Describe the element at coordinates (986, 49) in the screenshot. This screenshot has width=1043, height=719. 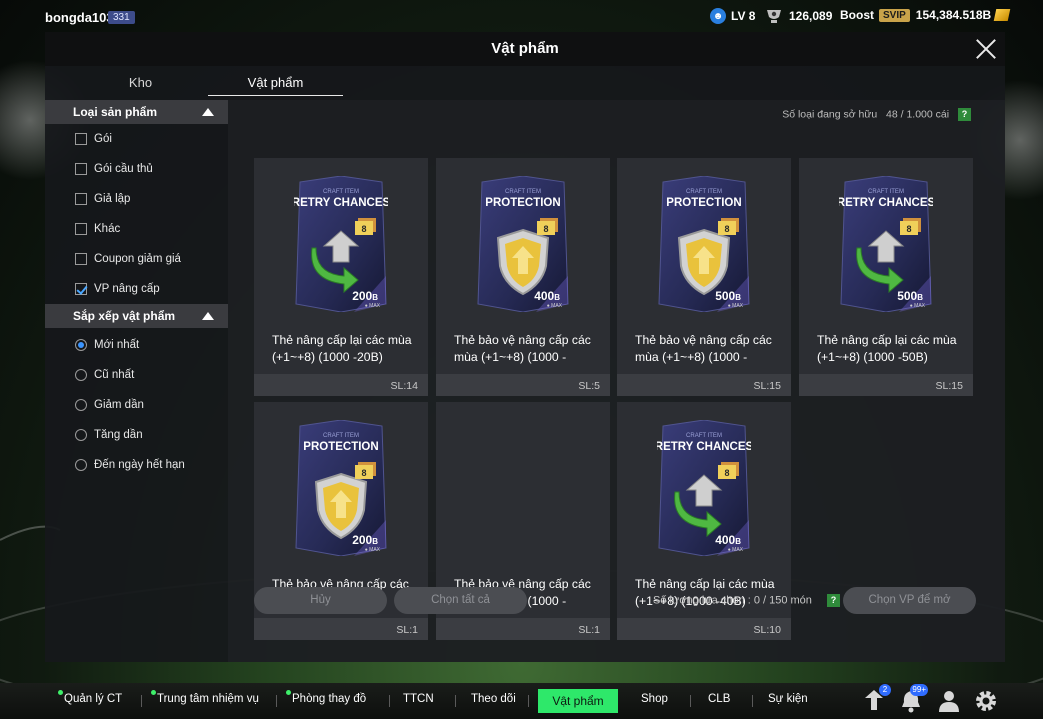
I see `close-button` at that location.